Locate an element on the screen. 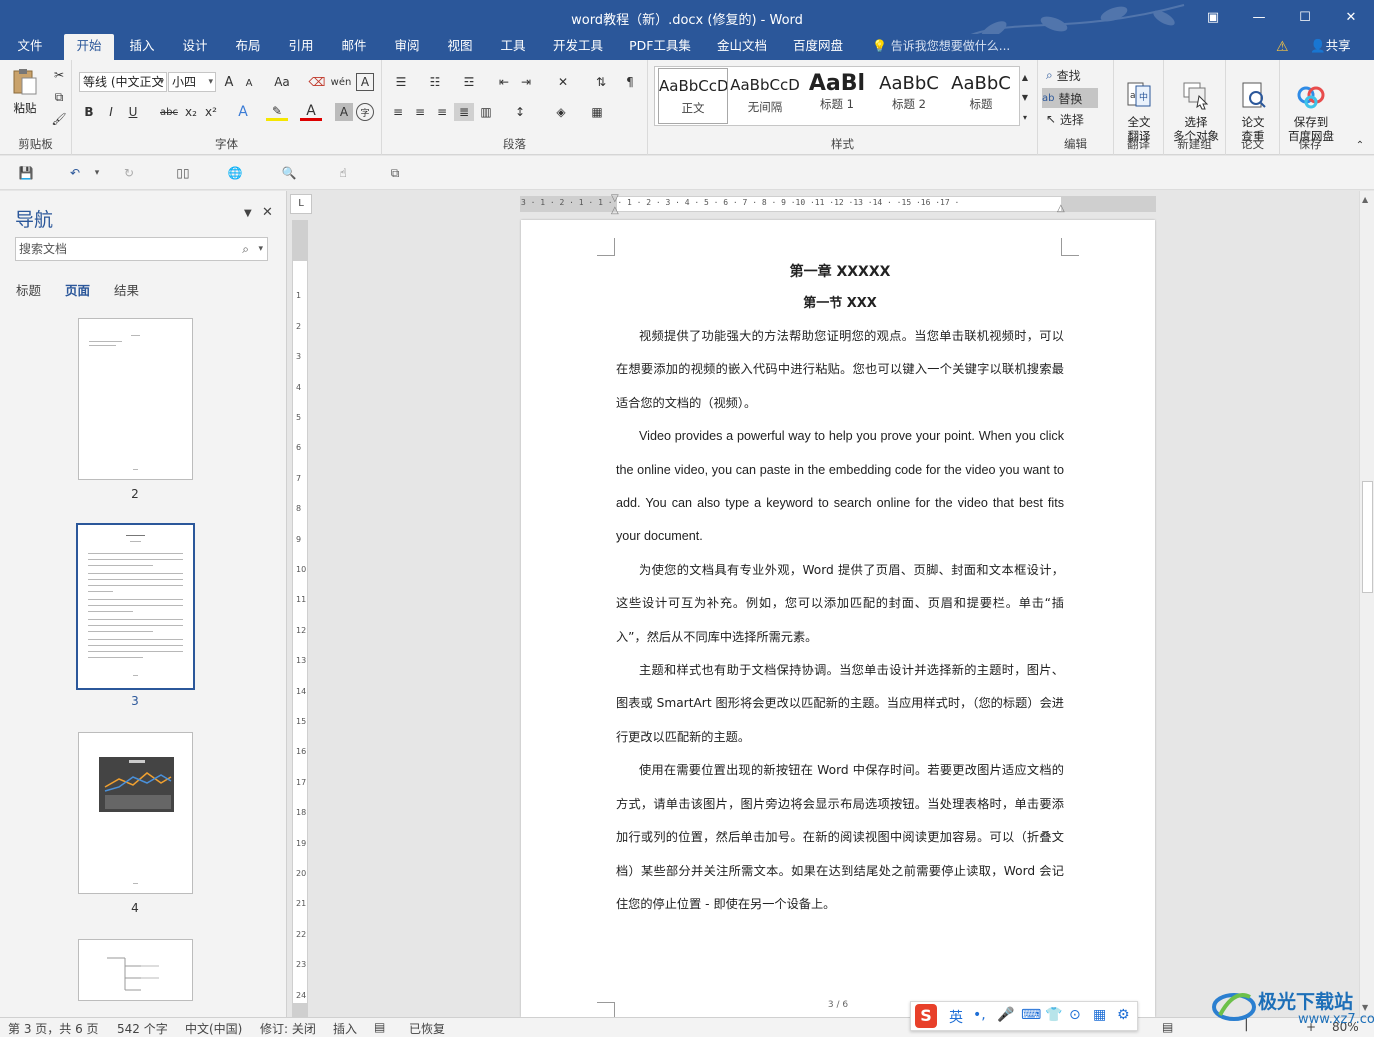  print-preview-icon: 🔍 is located at coordinates (289, 173).